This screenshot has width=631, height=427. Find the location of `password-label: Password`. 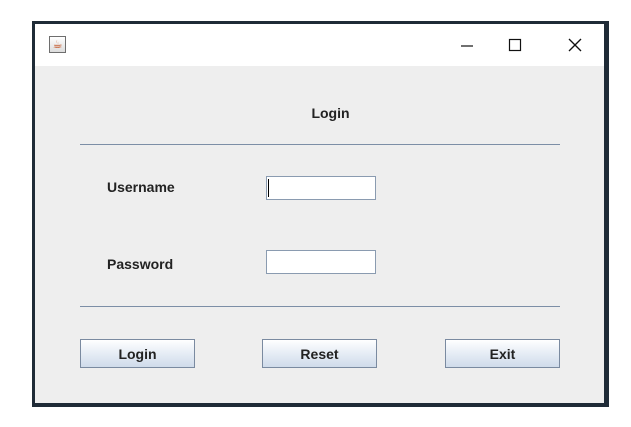

password-label: Password is located at coordinates (140, 264).